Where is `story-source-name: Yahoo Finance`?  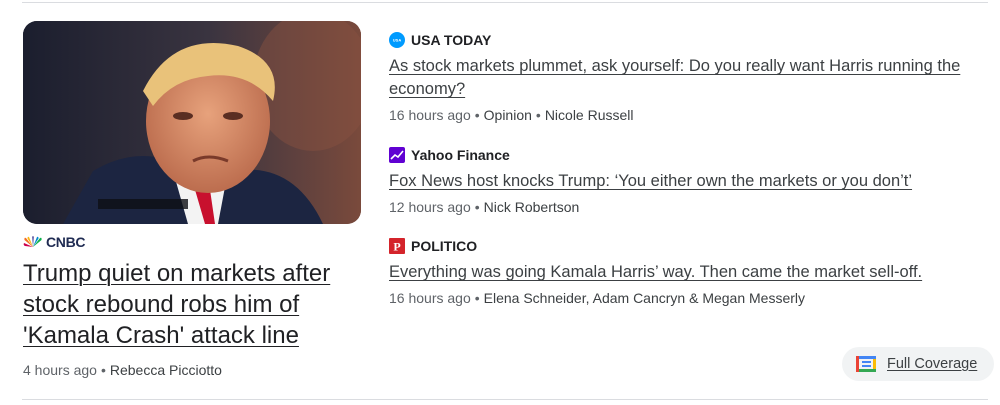 story-source-name: Yahoo Finance is located at coordinates (460, 155).